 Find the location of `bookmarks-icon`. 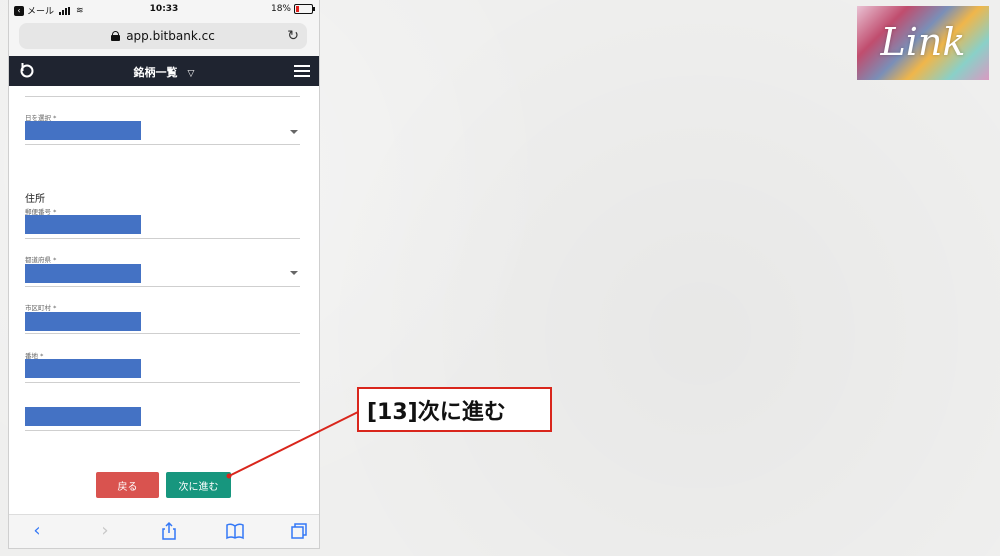

bookmarks-icon is located at coordinates (235, 531).